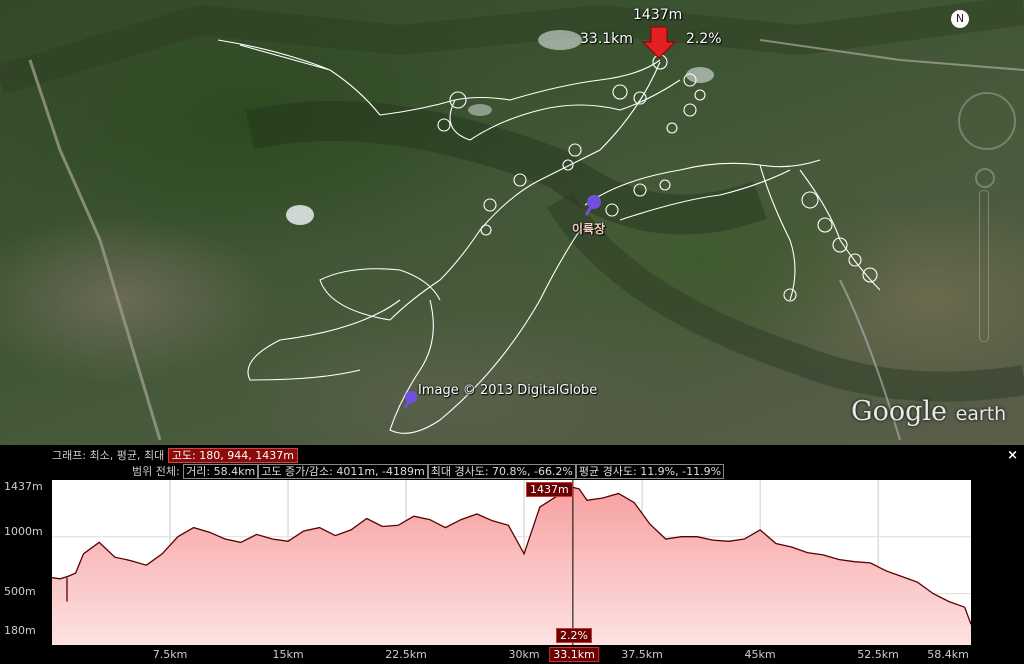  I want to click on distance-stat: 거리: 58.4km, so click(221, 471).